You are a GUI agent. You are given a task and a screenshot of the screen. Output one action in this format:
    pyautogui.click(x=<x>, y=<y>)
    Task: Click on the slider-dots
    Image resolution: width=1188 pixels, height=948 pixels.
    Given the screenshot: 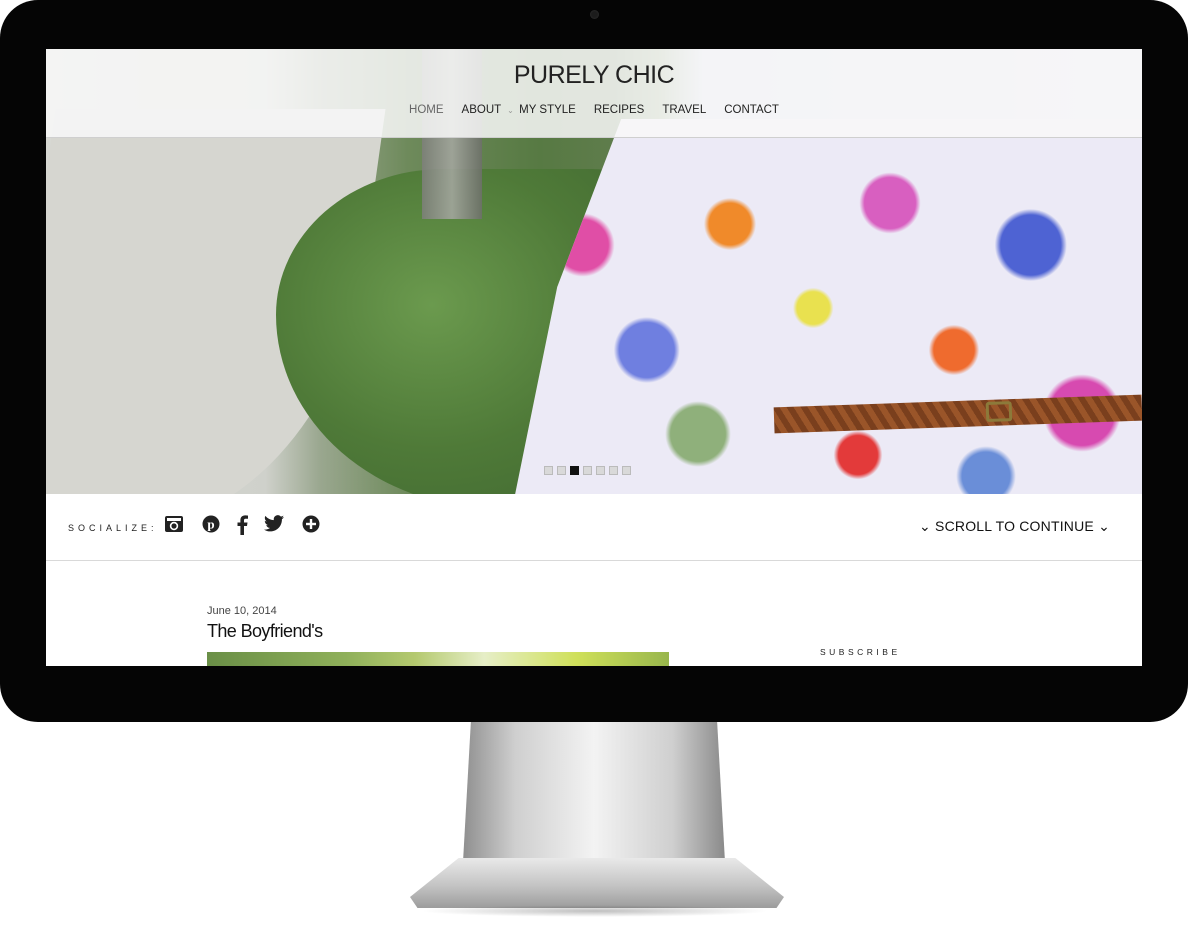 What is the action you would take?
    pyautogui.click(x=587, y=470)
    